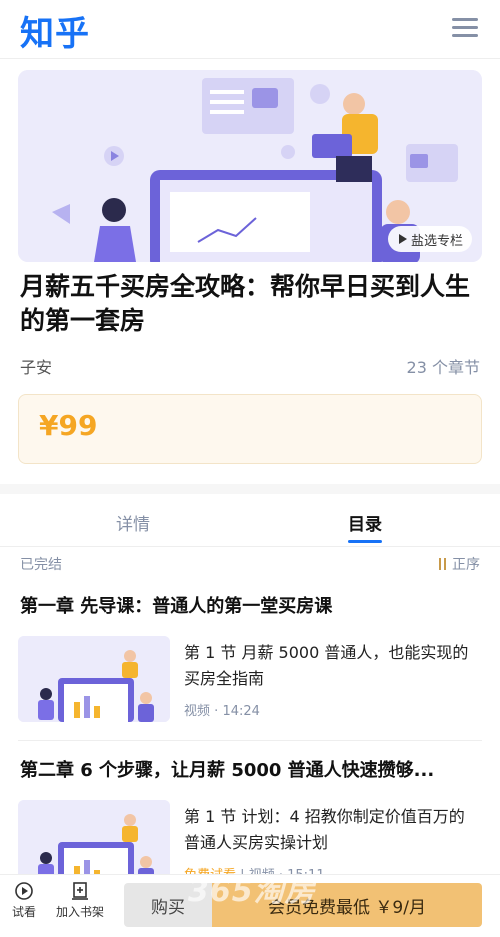 The height and width of the screenshot is (937, 500). I want to click on watermark: 365淘房, so click(252, 891).